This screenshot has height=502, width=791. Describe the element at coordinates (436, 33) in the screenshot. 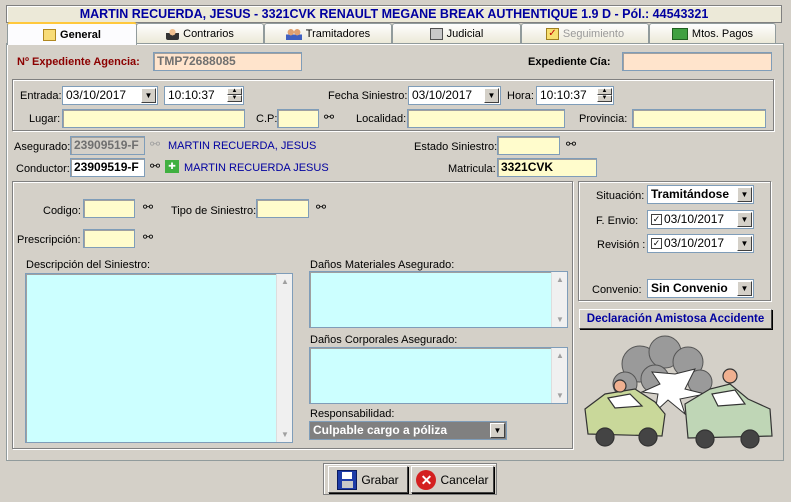

I see `judge-icon` at that location.